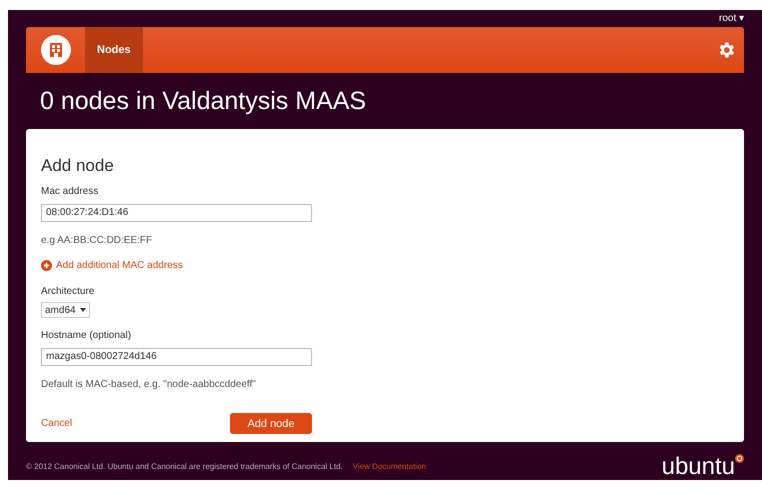 The image size is (762, 489). What do you see at coordinates (389, 467) in the screenshot?
I see `documentation-link: View Documentation` at bounding box center [389, 467].